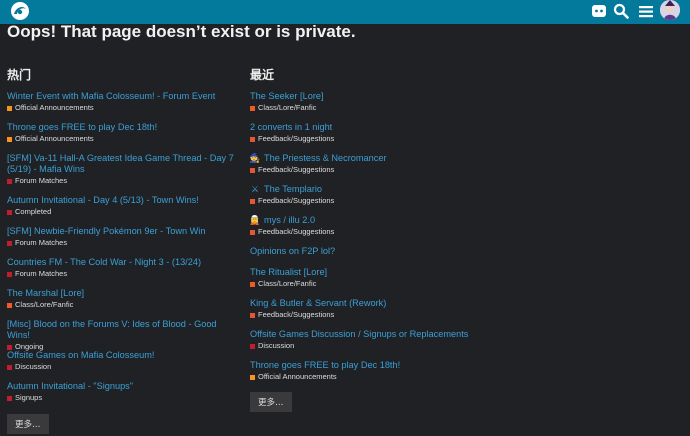 The height and width of the screenshot is (436, 690). What do you see at coordinates (670, 10) in the screenshot?
I see `user-avatar` at bounding box center [670, 10].